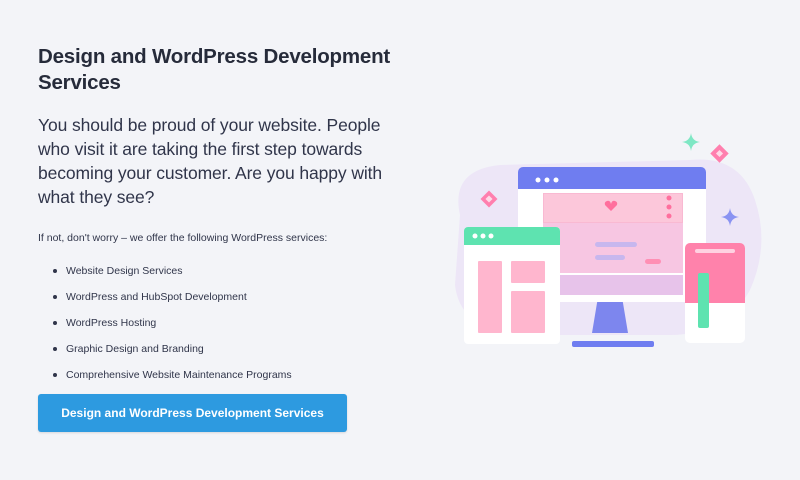 The height and width of the screenshot is (480, 800). I want to click on monitor-stand, so click(610, 315).